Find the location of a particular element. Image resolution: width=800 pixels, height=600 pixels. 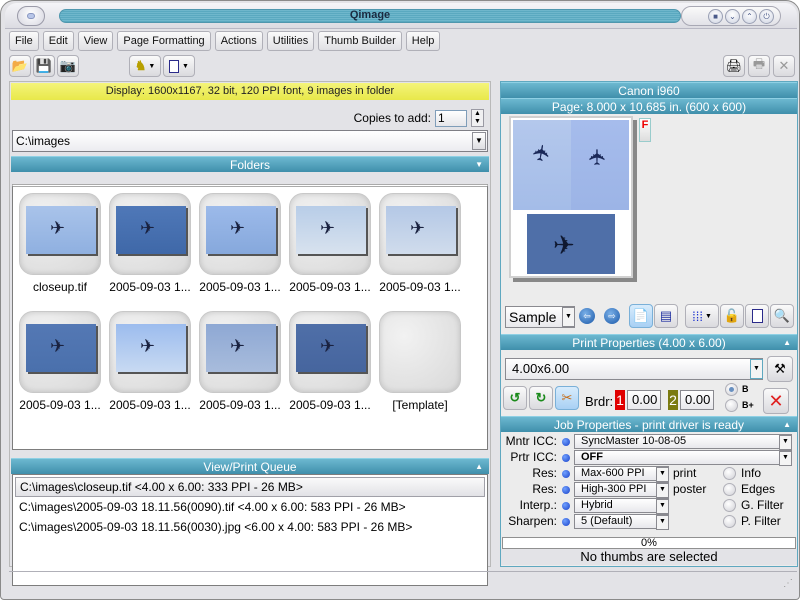

save-button: 💾 is located at coordinates (44, 66).